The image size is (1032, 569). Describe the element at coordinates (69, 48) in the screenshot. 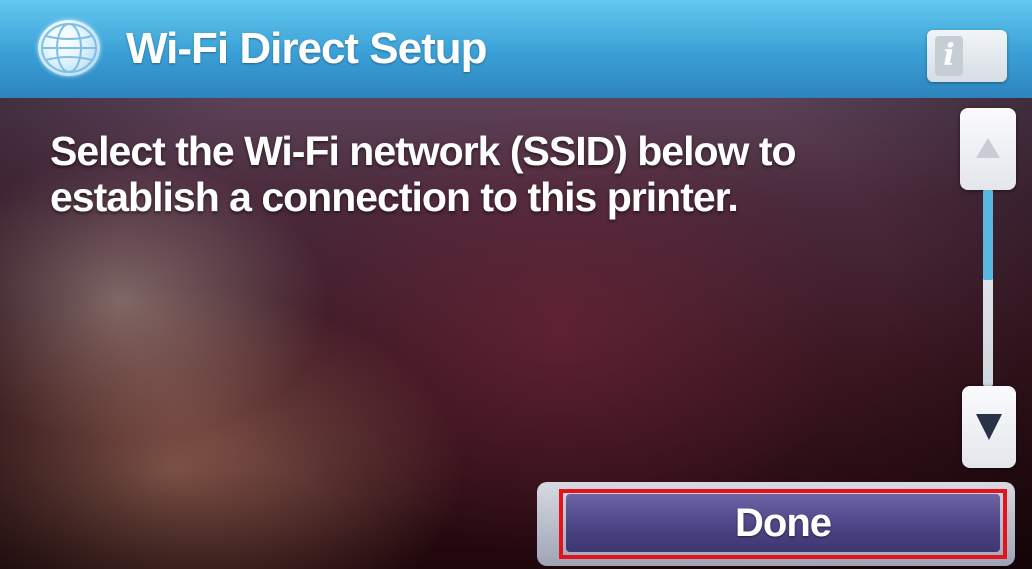

I see `globe-icon` at that location.